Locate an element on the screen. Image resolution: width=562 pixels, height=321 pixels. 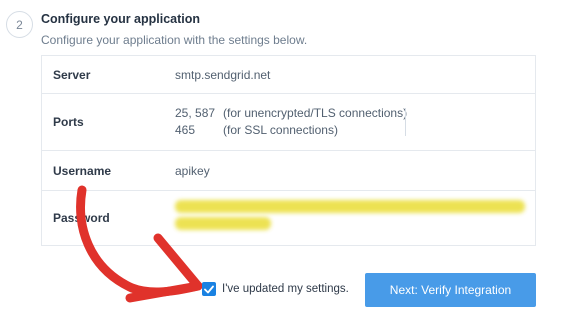
checkmark-icon is located at coordinates (209, 289).